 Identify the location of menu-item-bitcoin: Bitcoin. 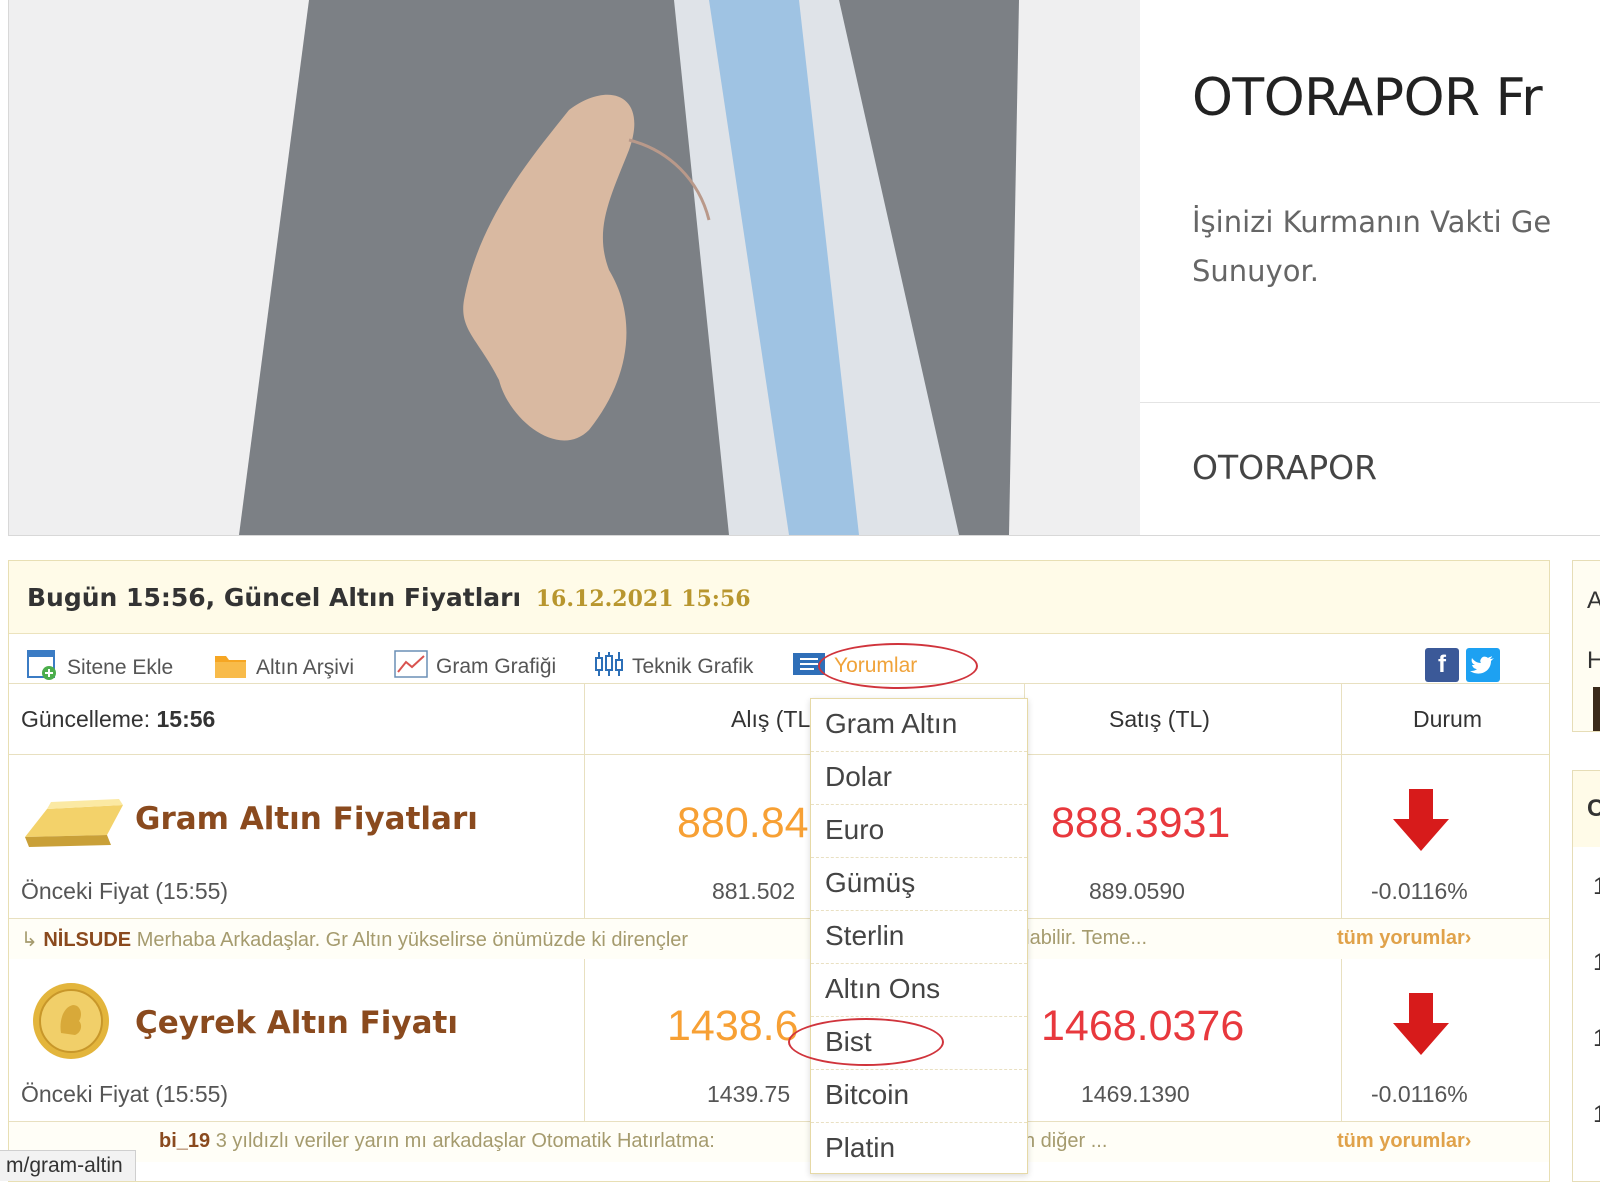
(919, 1096).